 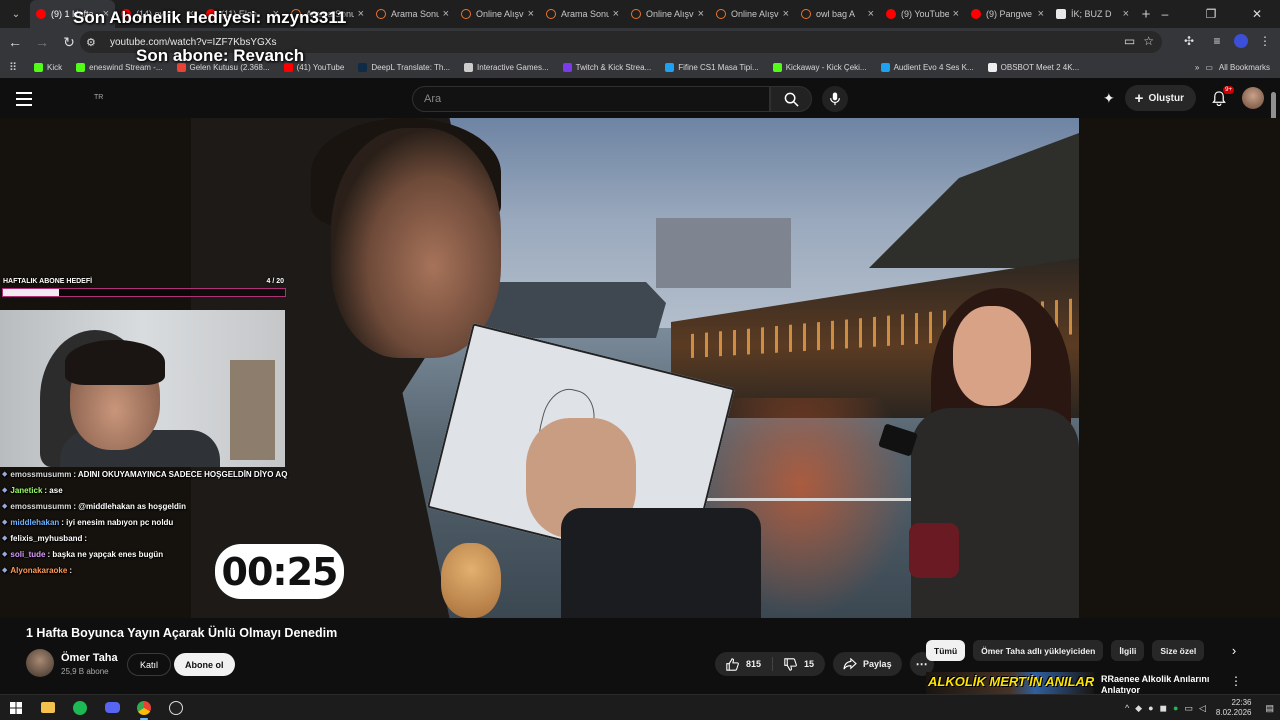 What do you see at coordinates (1188, 708) in the screenshot?
I see `network-icon: ▭` at bounding box center [1188, 708].